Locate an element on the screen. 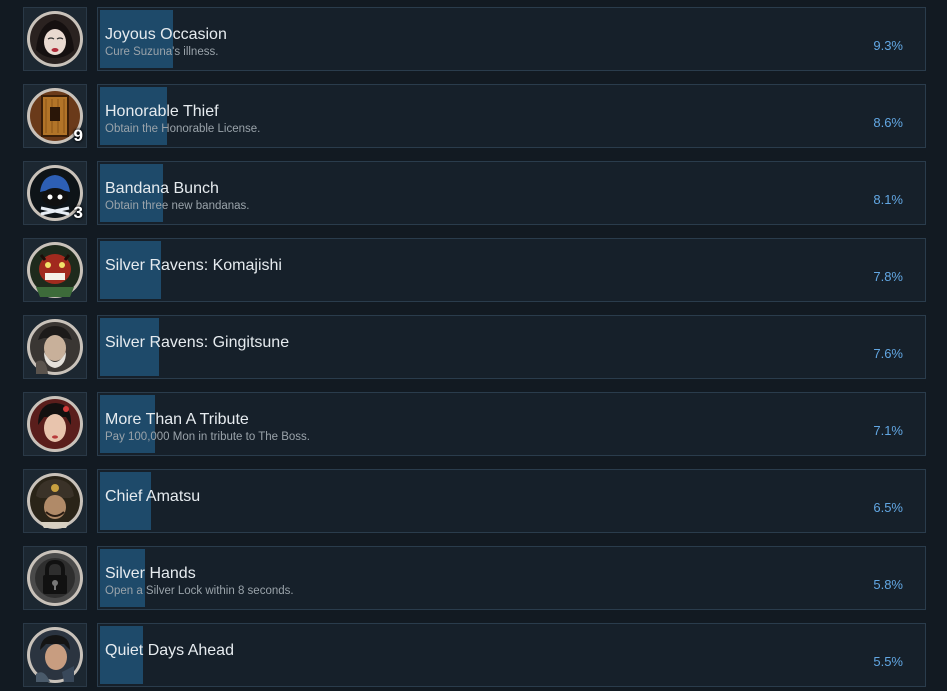 The width and height of the screenshot is (947, 691). badge-count: 3 is located at coordinates (78, 212).